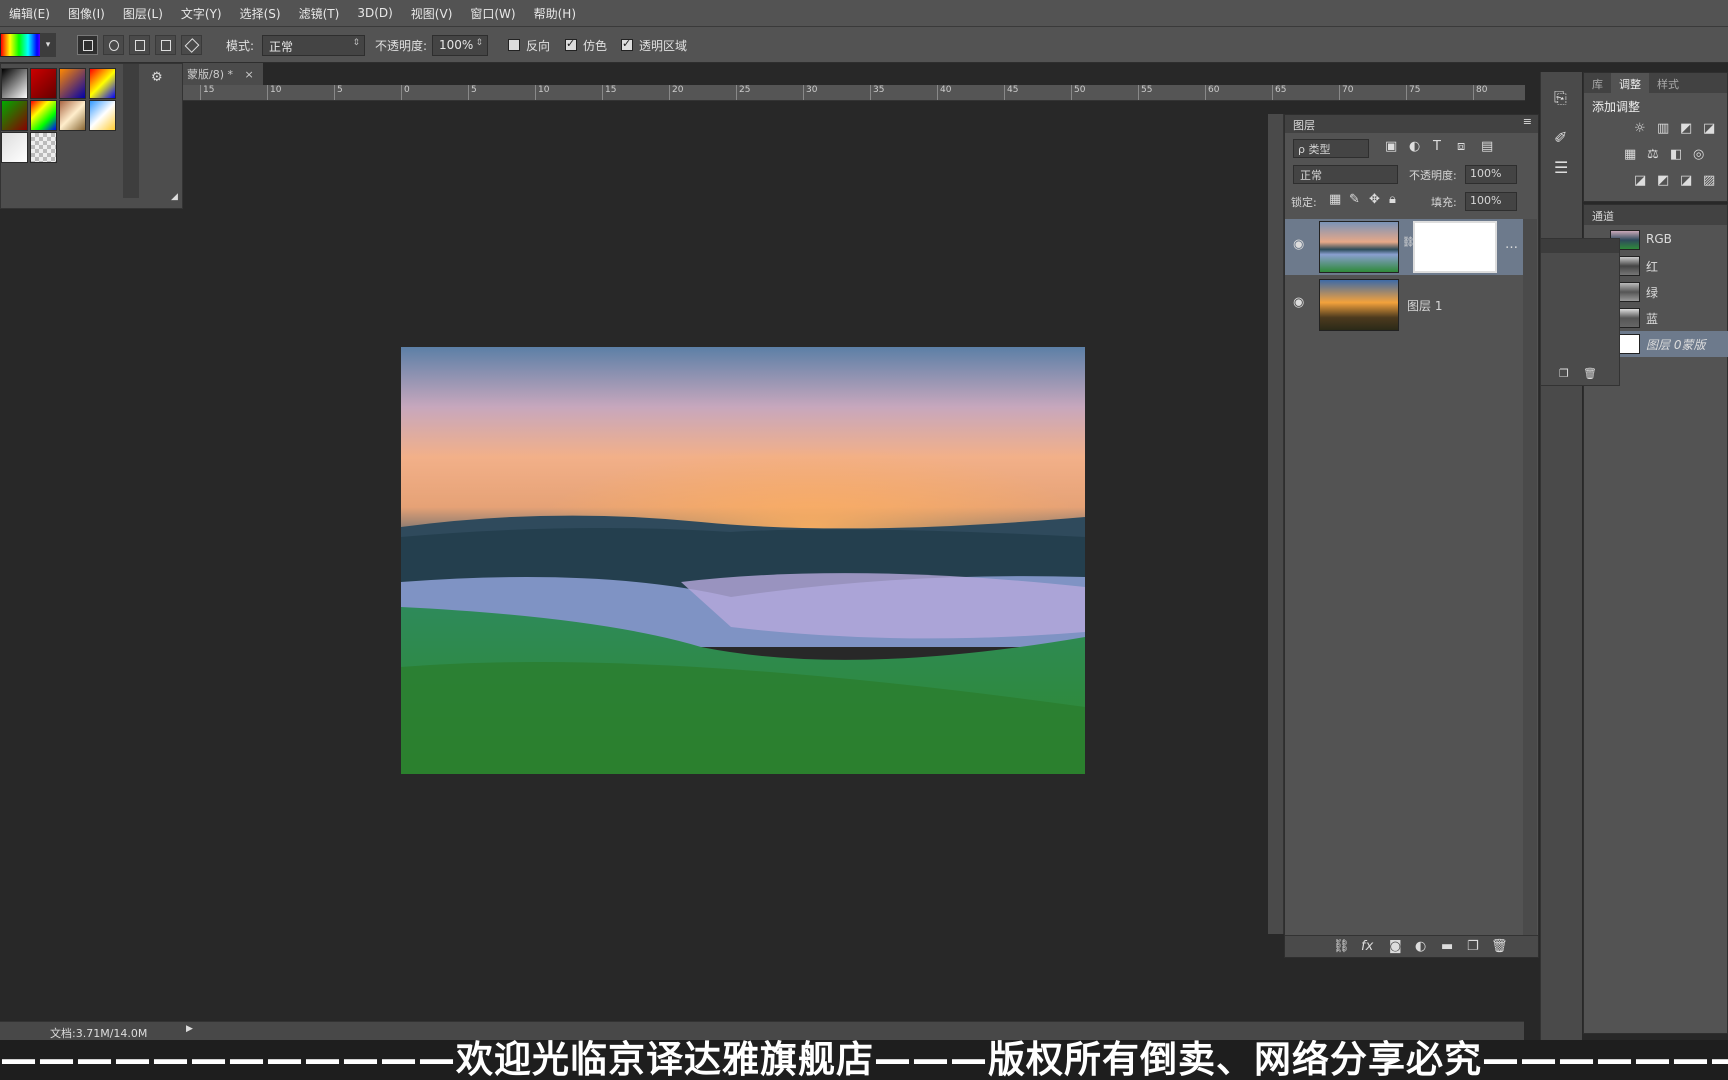 This screenshot has height=1080, width=1728. What do you see at coordinates (87, 45) in the screenshot?
I see `linear-gradient-button` at bounding box center [87, 45].